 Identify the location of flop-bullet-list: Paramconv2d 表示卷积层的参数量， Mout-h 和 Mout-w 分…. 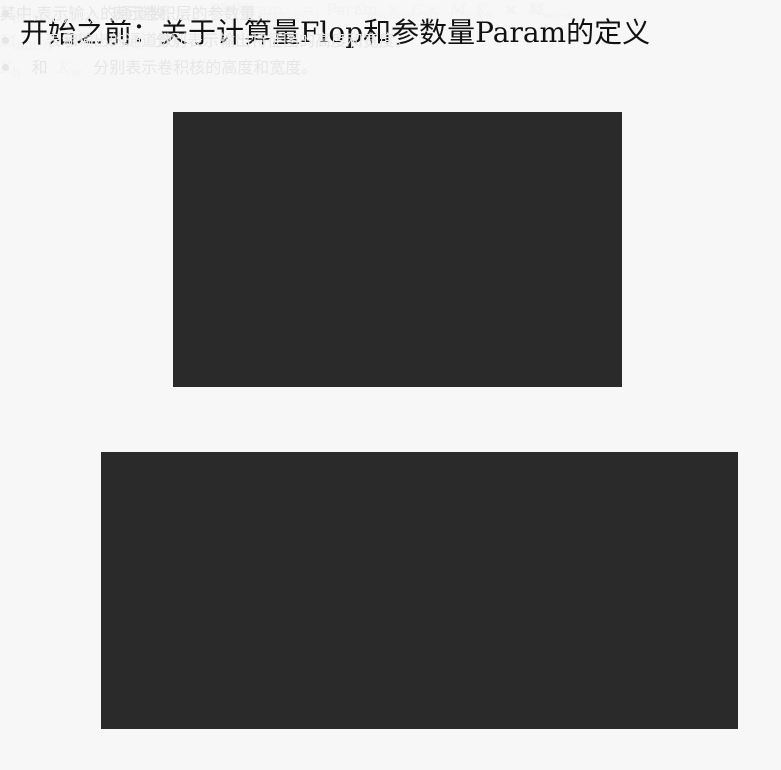
(205, 27).